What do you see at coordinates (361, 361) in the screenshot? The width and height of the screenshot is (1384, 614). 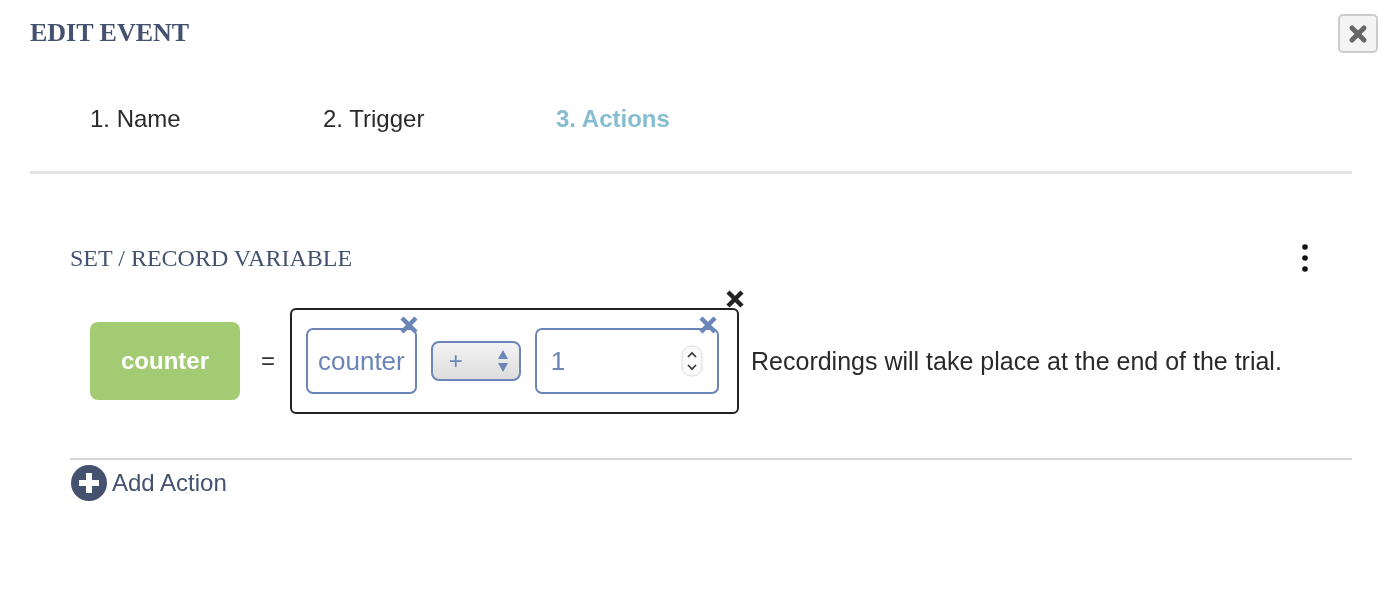 I see `operand-field: counter` at bounding box center [361, 361].